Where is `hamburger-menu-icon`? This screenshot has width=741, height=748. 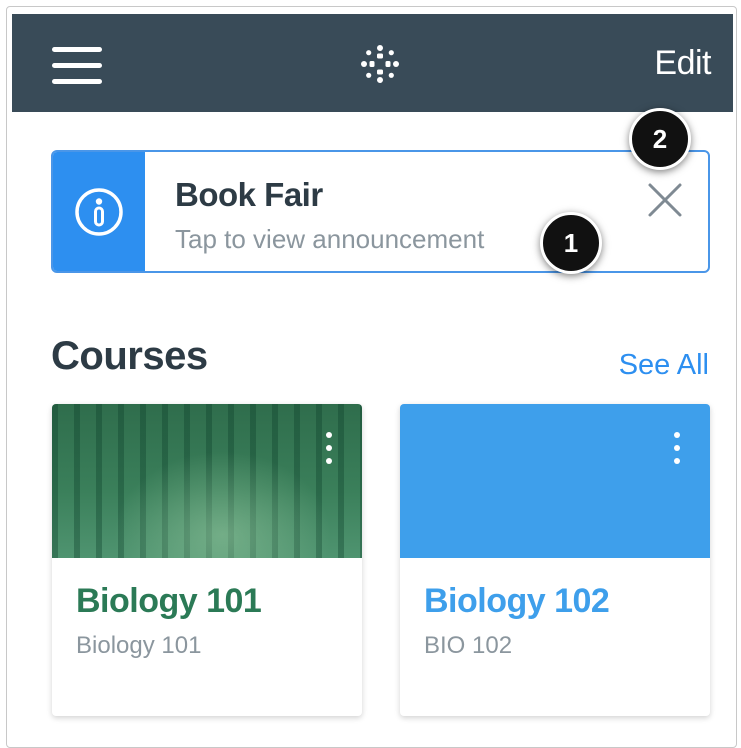
hamburger-menu-icon is located at coordinates (77, 66).